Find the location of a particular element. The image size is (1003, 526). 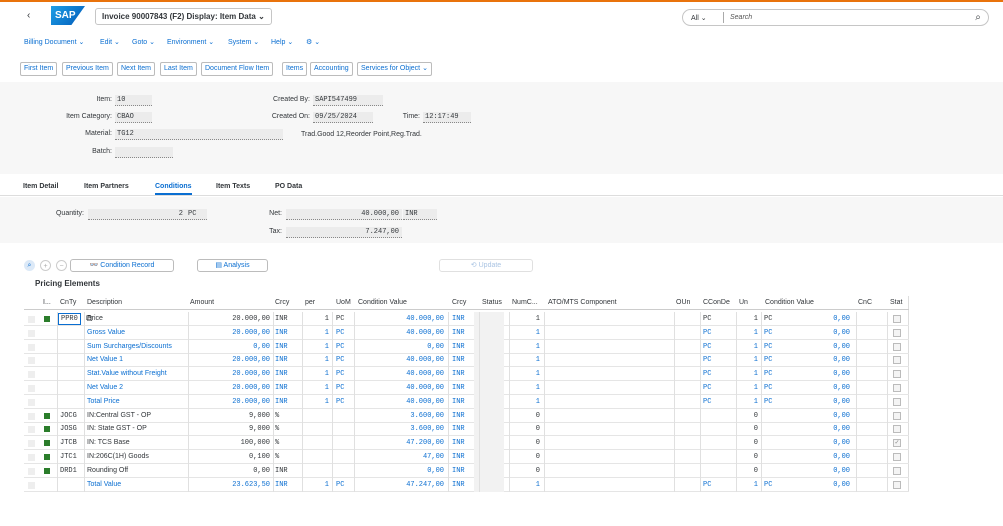

column-header: CnTy is located at coordinates (68, 302).